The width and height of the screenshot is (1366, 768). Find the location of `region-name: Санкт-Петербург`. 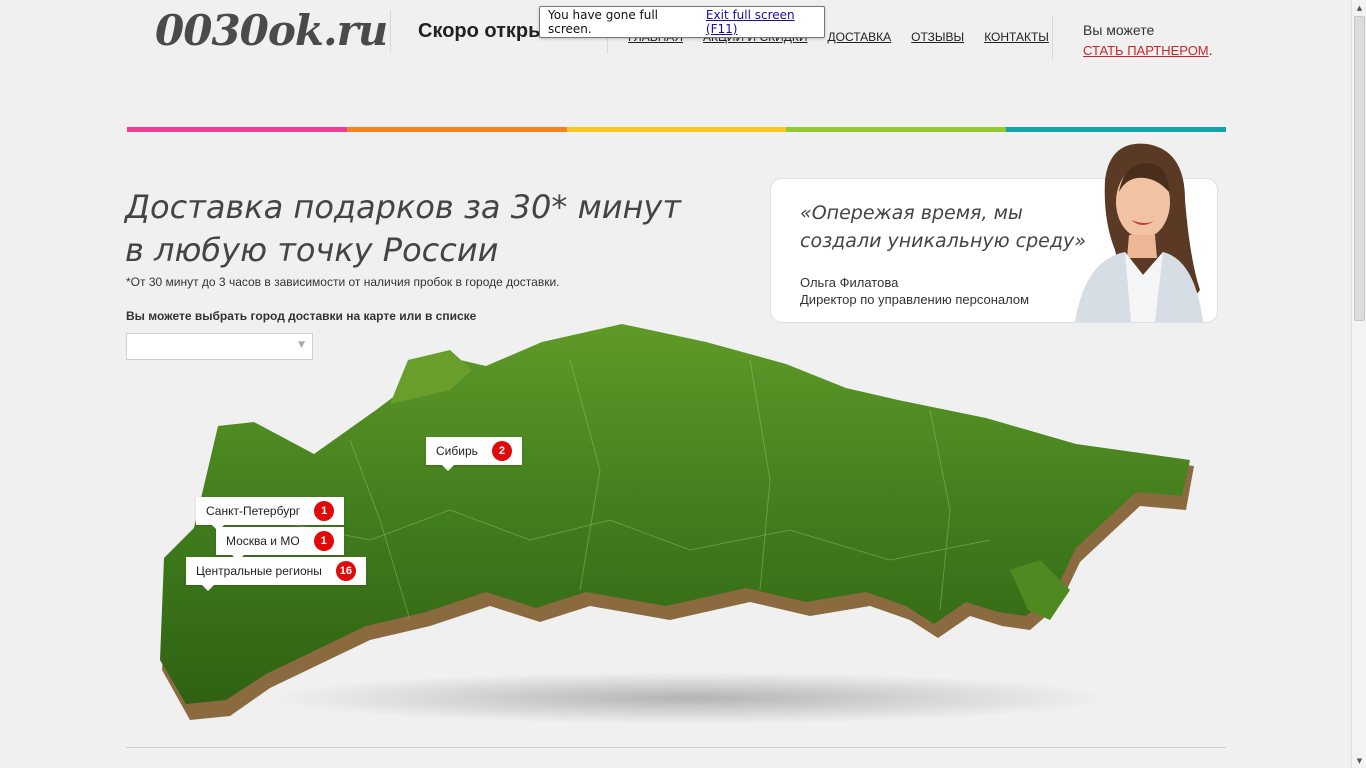

region-name: Санкт-Петербург is located at coordinates (253, 511).